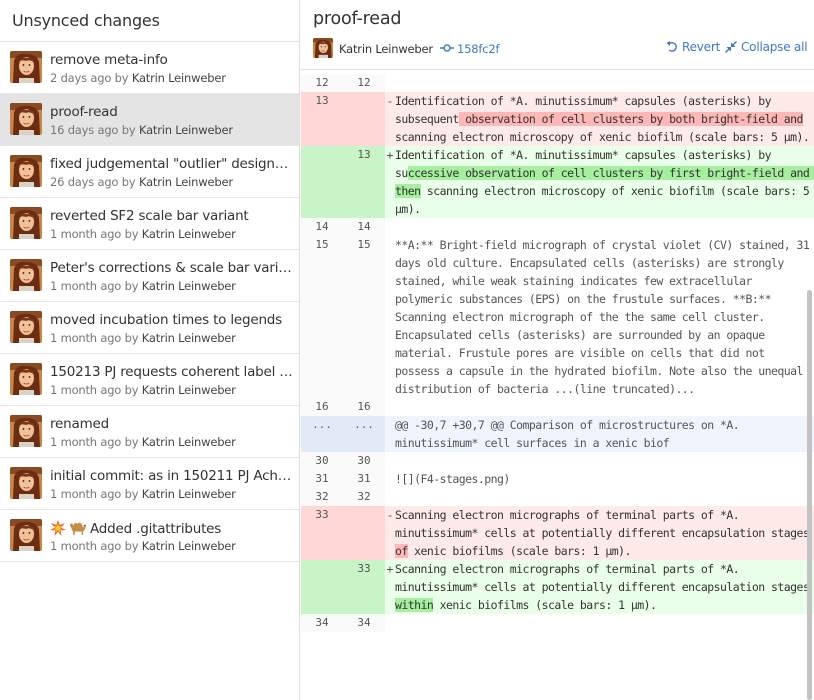 The image size is (814, 700). Describe the element at coordinates (141, 182) in the screenshot. I see `commit-meta: 26 days ago by Katrin Leinweber` at that location.